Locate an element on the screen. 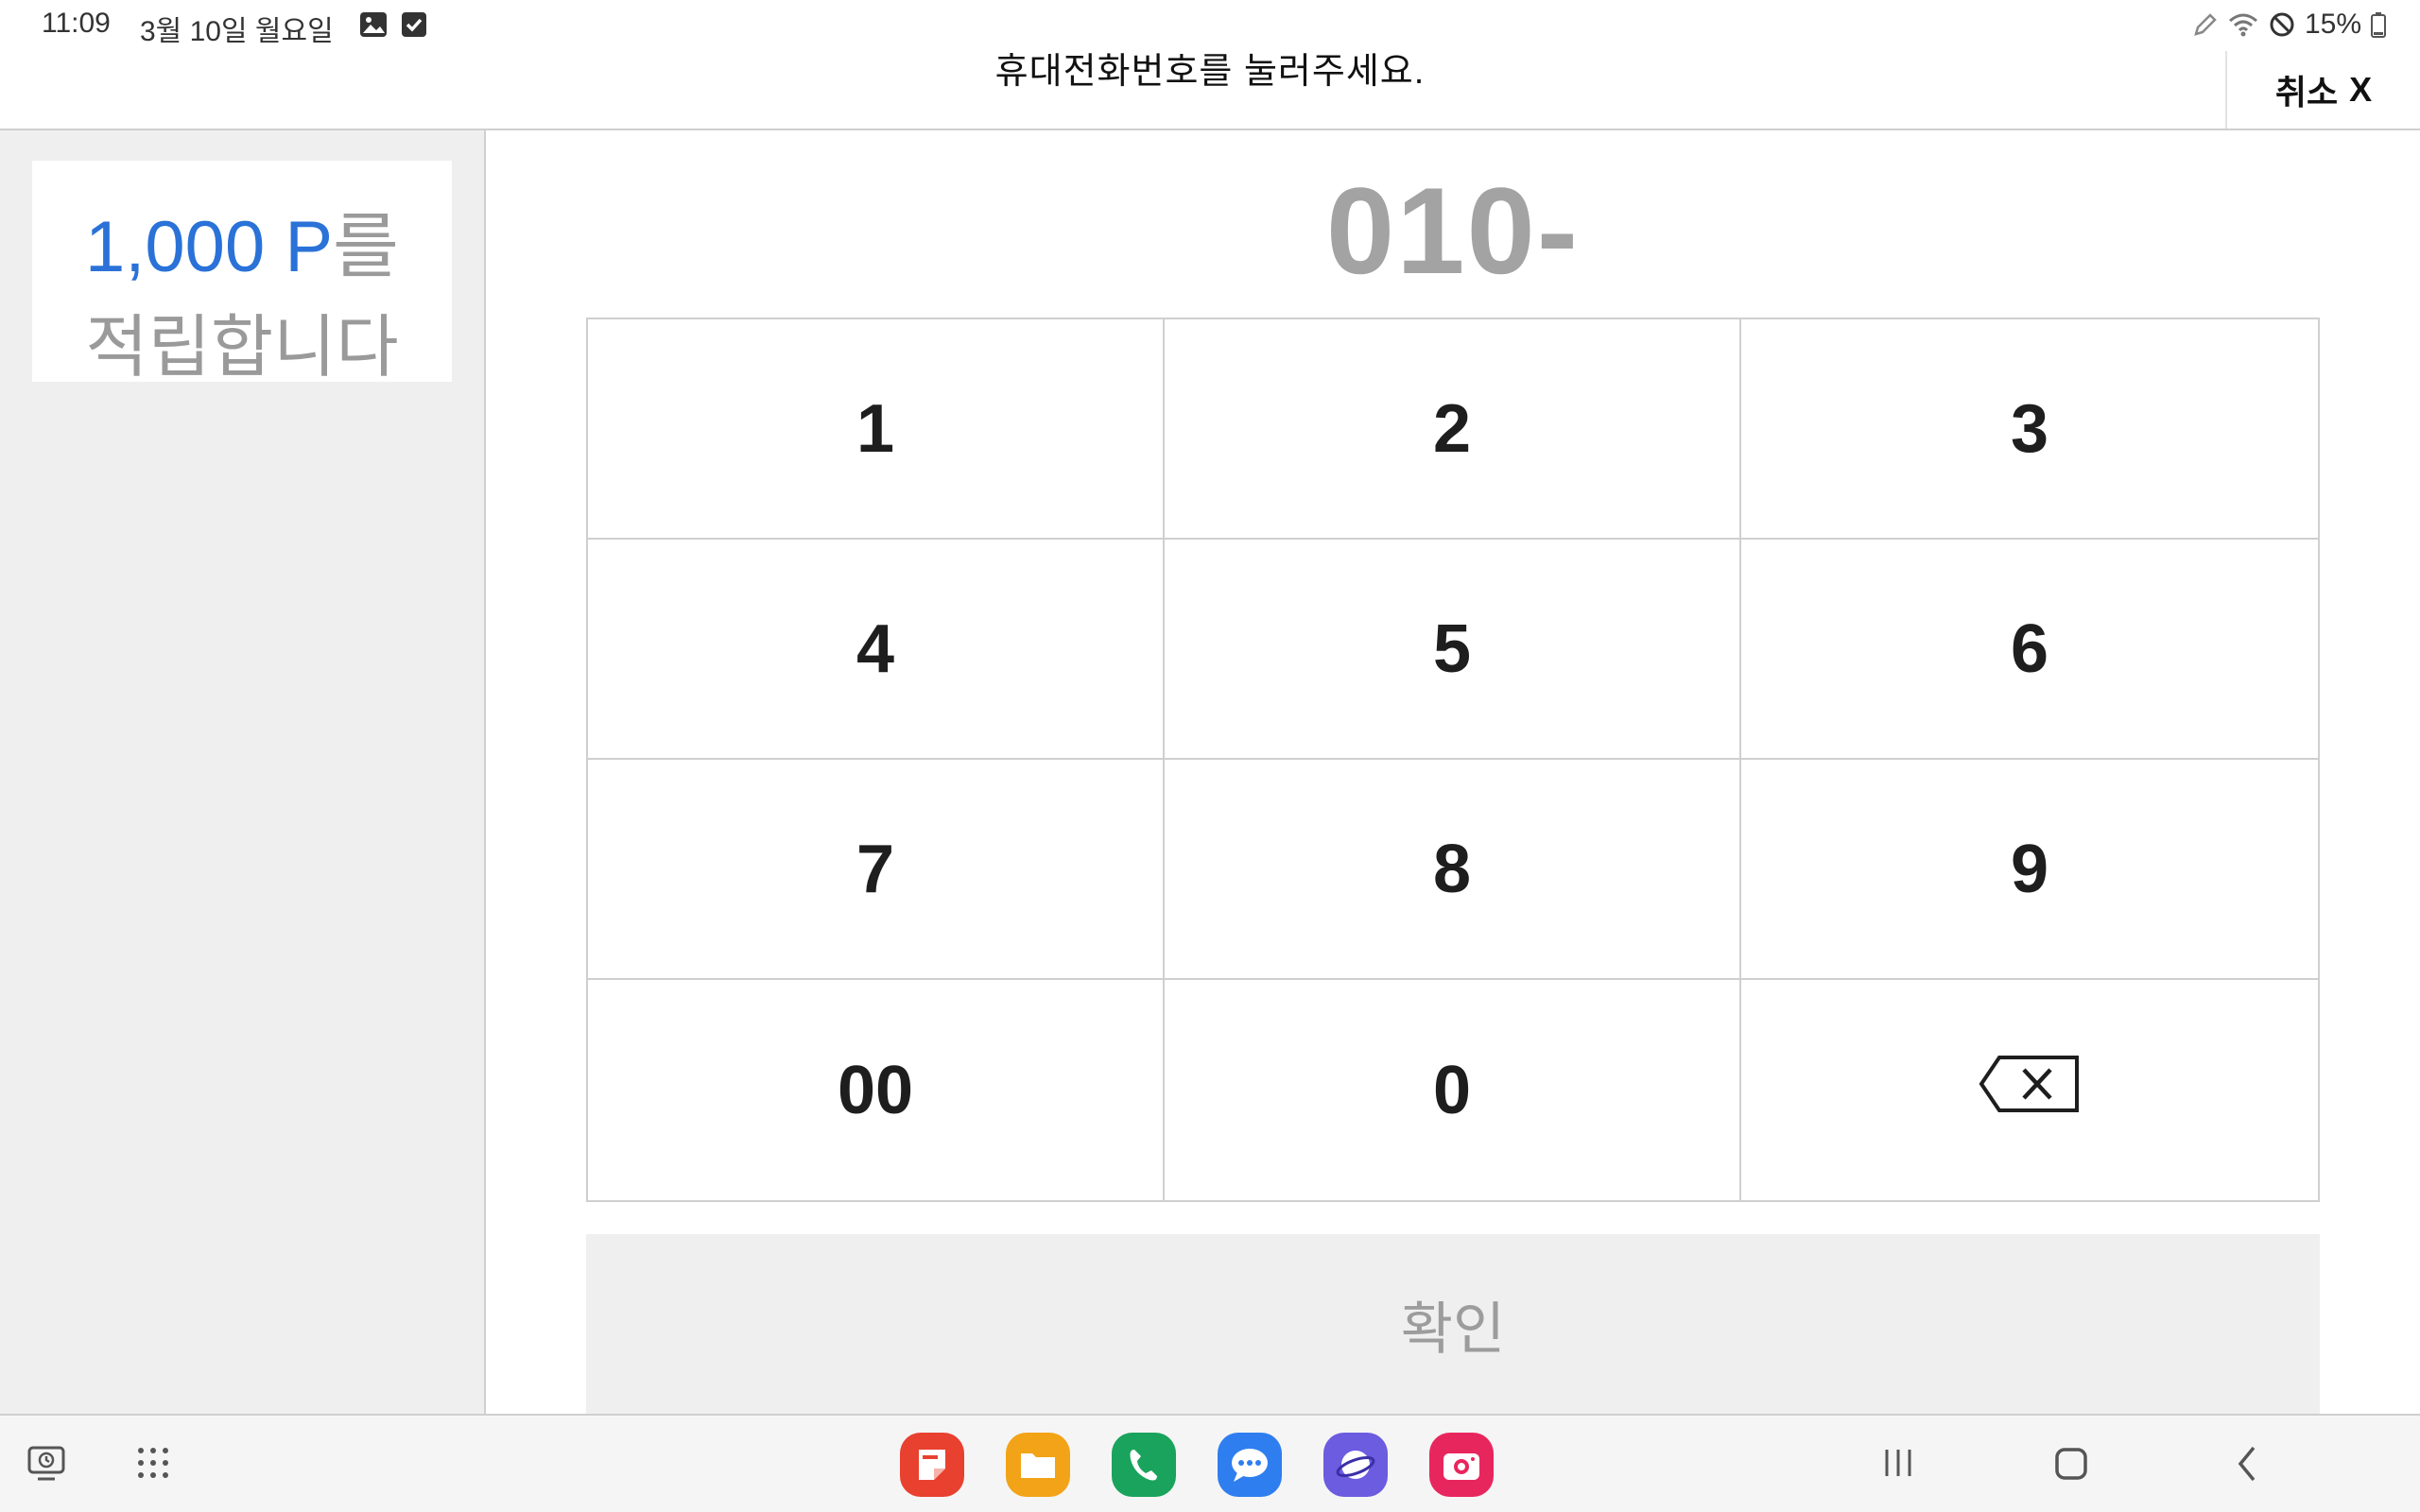 This screenshot has width=2420, height=1512. key-8: 8 is located at coordinates (1453, 870).